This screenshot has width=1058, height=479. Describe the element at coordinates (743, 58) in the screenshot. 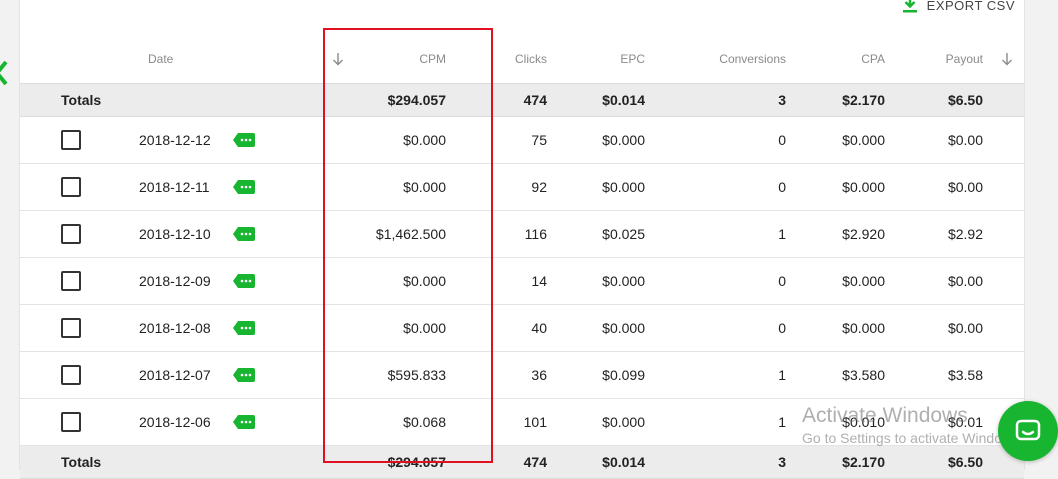

I see `column-header-conversions: Conversions` at that location.